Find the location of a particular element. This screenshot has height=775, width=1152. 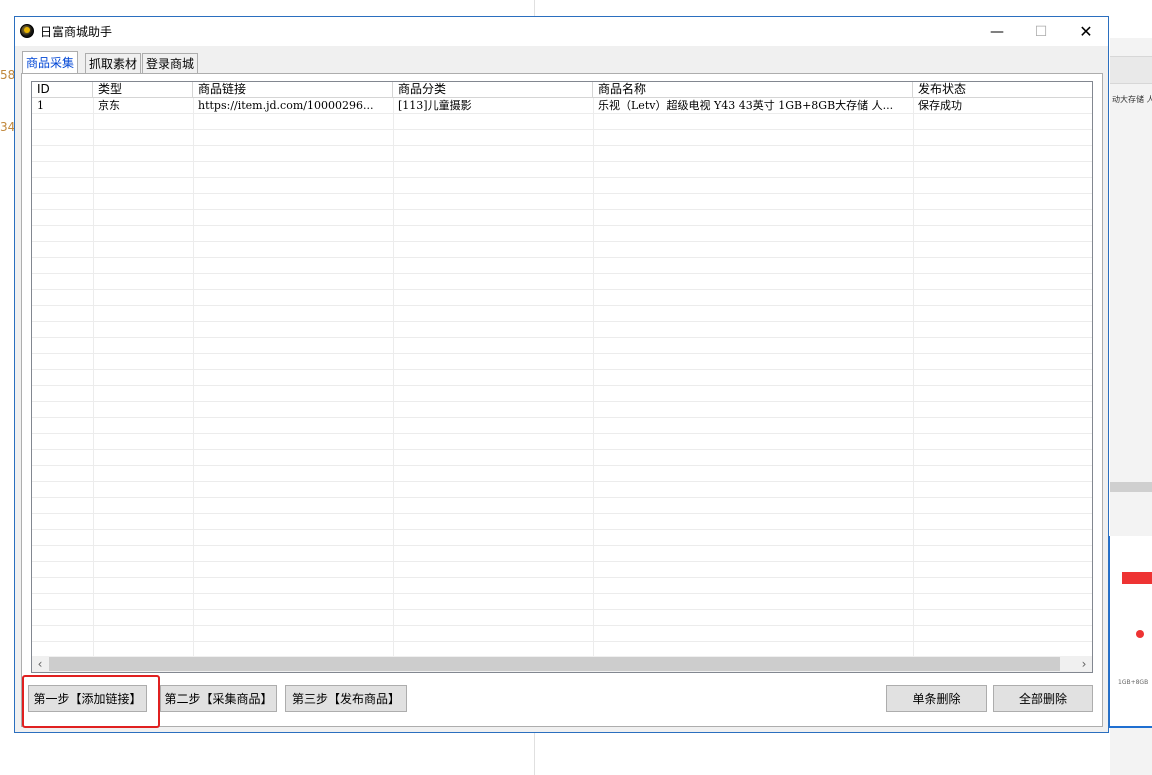

cell-category: [113]儿童摄影 is located at coordinates (435, 105).